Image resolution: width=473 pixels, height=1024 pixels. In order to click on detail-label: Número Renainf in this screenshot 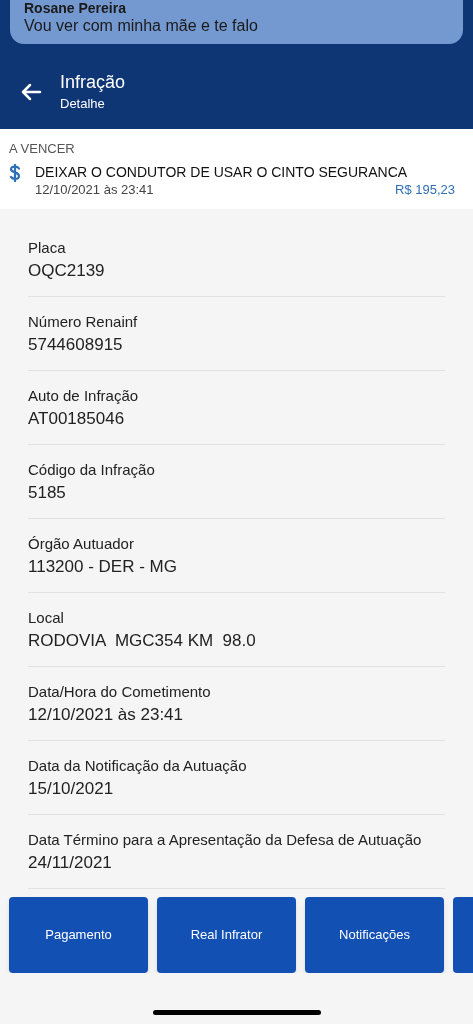, I will do `click(83, 322)`.